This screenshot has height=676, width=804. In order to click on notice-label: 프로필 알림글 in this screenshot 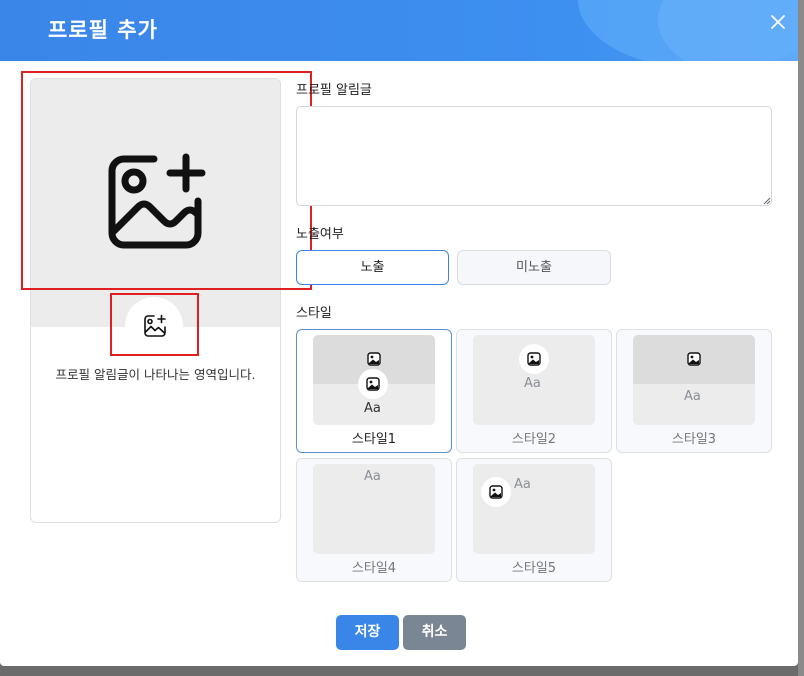, I will do `click(334, 90)`.